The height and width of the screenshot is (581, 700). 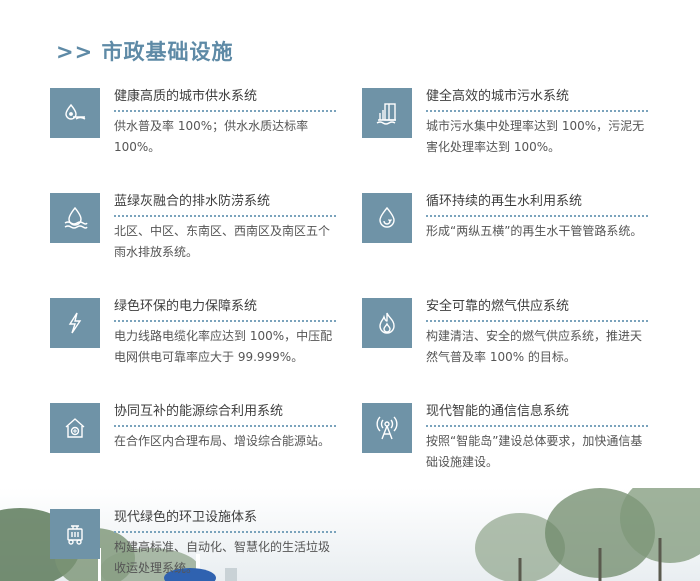 What do you see at coordinates (387, 428) in the screenshot?
I see `signal-tower-icon` at bounding box center [387, 428].